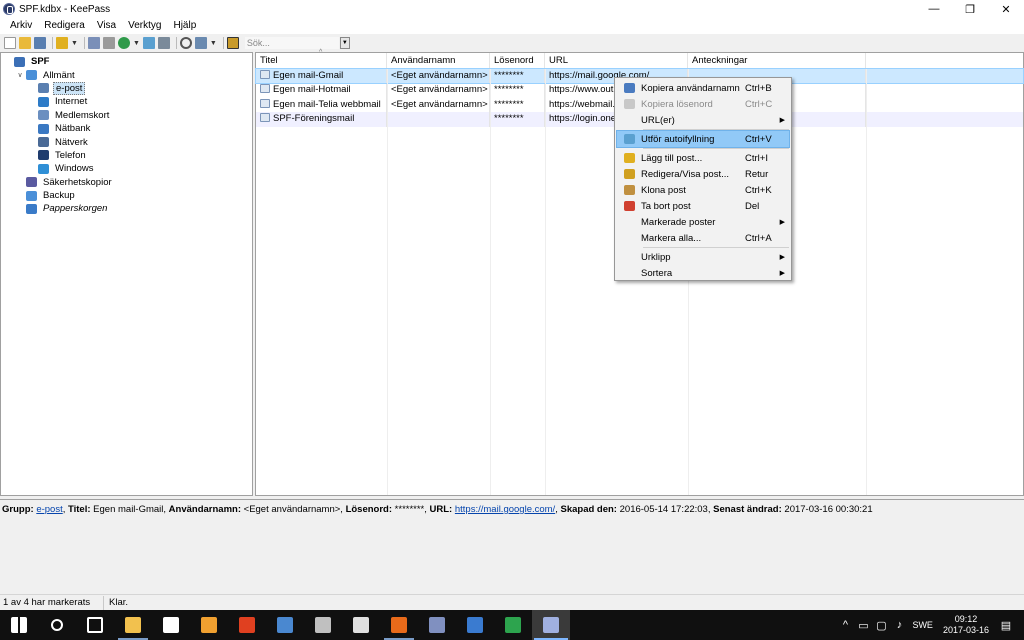  I want to click on menu-arkiv: Arkiv, so click(19, 26).